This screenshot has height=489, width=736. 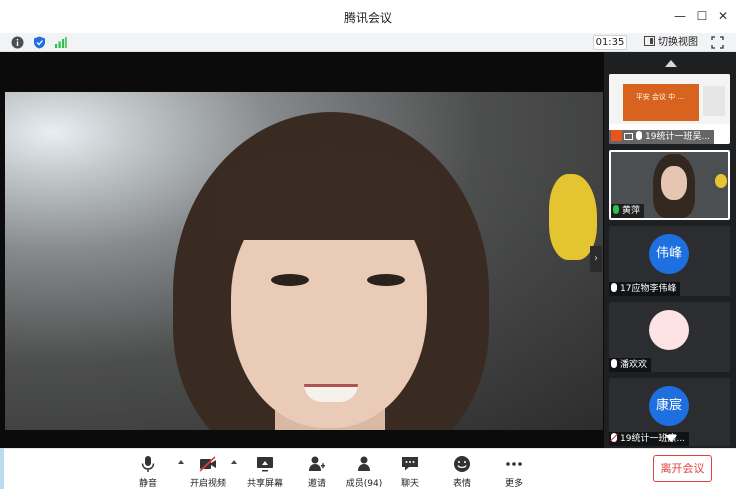 I want to click on title-bar: 腾讯会议 — ☐ ✕, so click(x=368, y=16).